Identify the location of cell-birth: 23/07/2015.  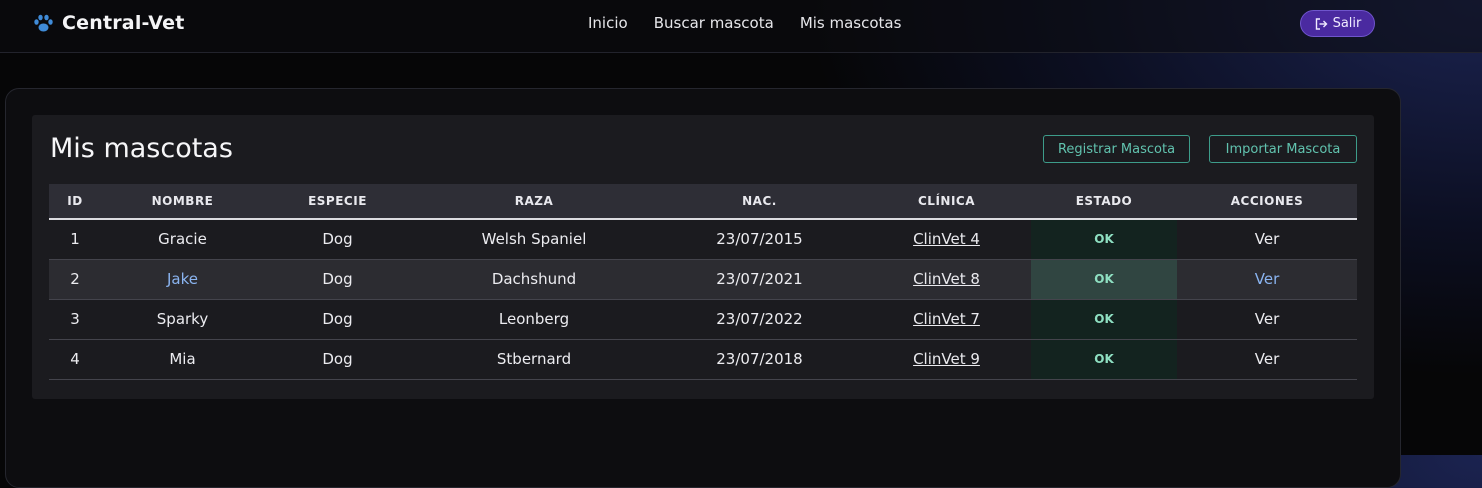
(759, 239).